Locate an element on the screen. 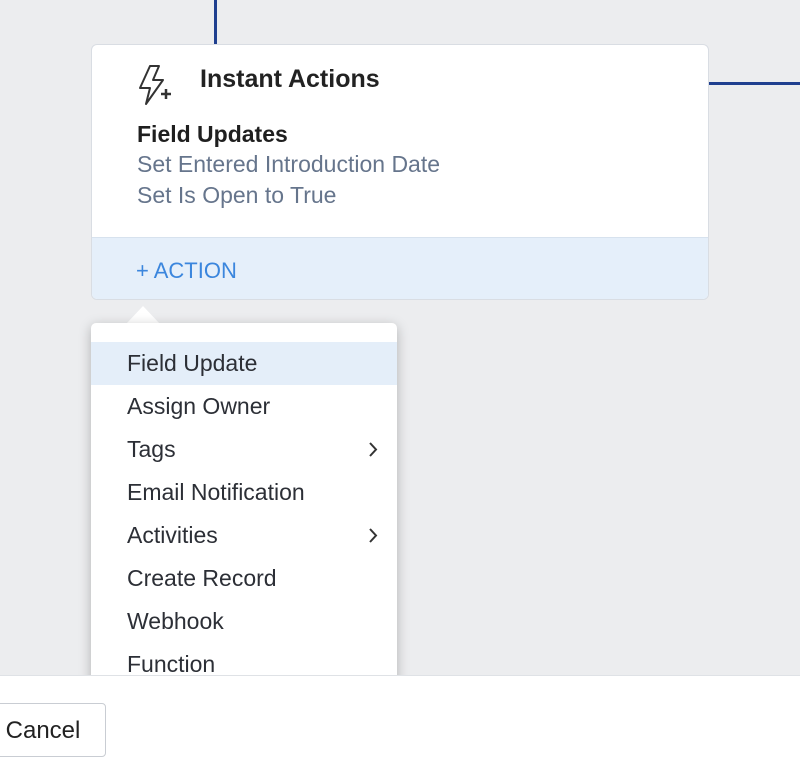 Image resolution: width=800 pixels, height=769 pixels. add-action-button: + ACTION is located at coordinates (186, 271).